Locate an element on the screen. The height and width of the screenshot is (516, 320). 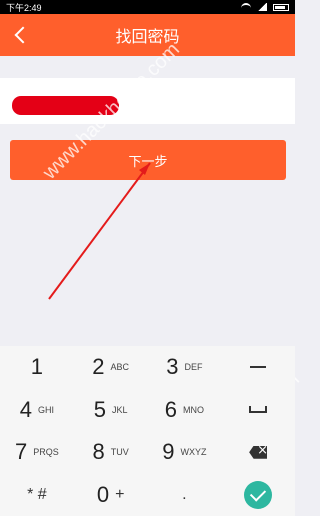
next-step-button: 下一步 is located at coordinates (148, 160).